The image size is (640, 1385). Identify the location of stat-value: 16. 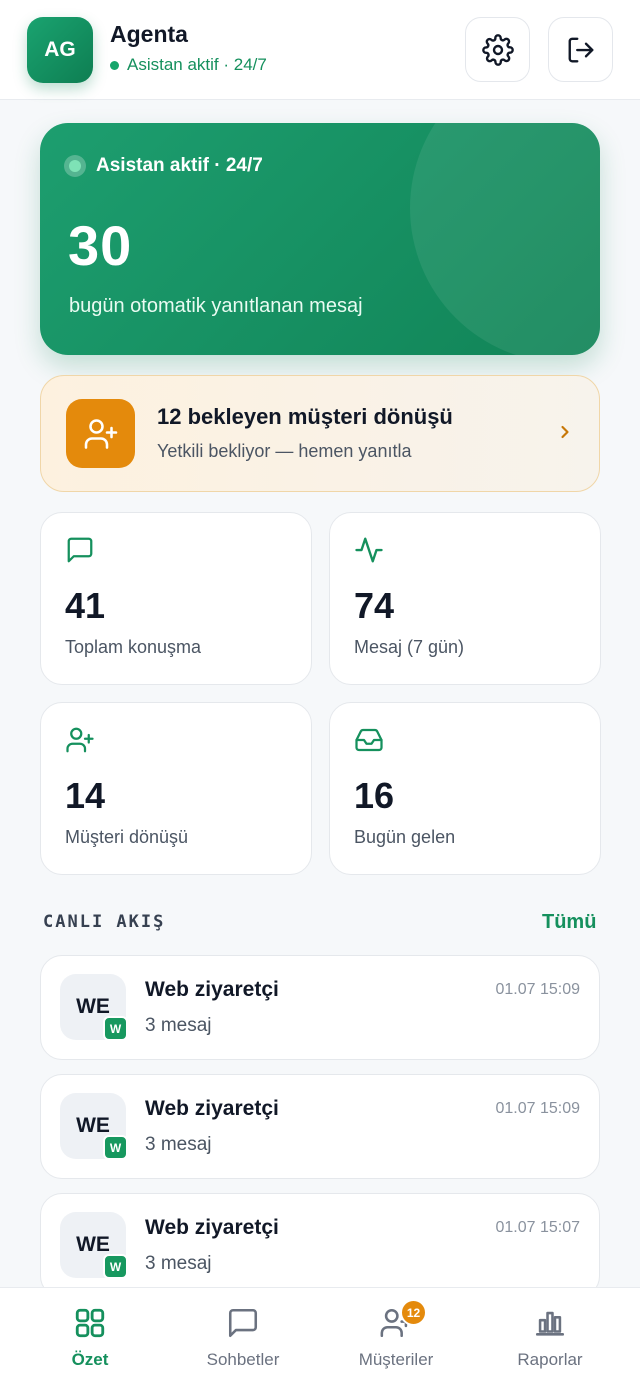
(374, 795).